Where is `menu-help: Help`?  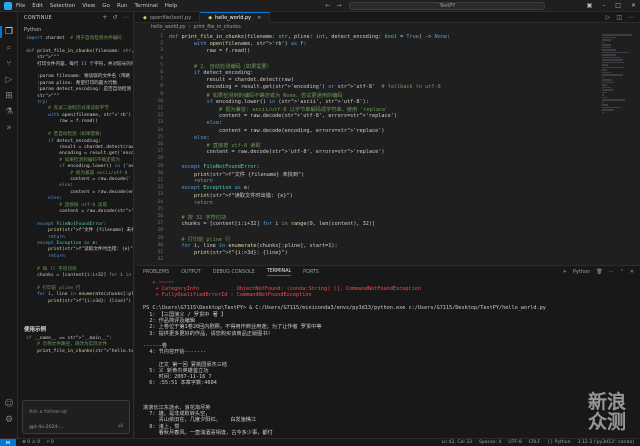 menu-help: Help is located at coordinates (171, 6).